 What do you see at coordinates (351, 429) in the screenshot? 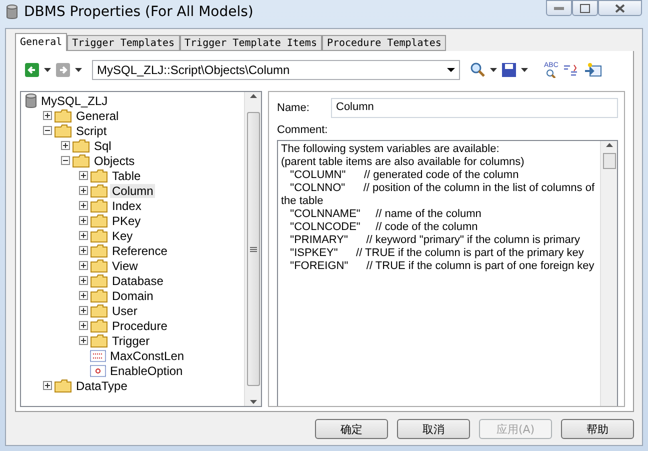
I see `dialog-button: 确定` at bounding box center [351, 429].